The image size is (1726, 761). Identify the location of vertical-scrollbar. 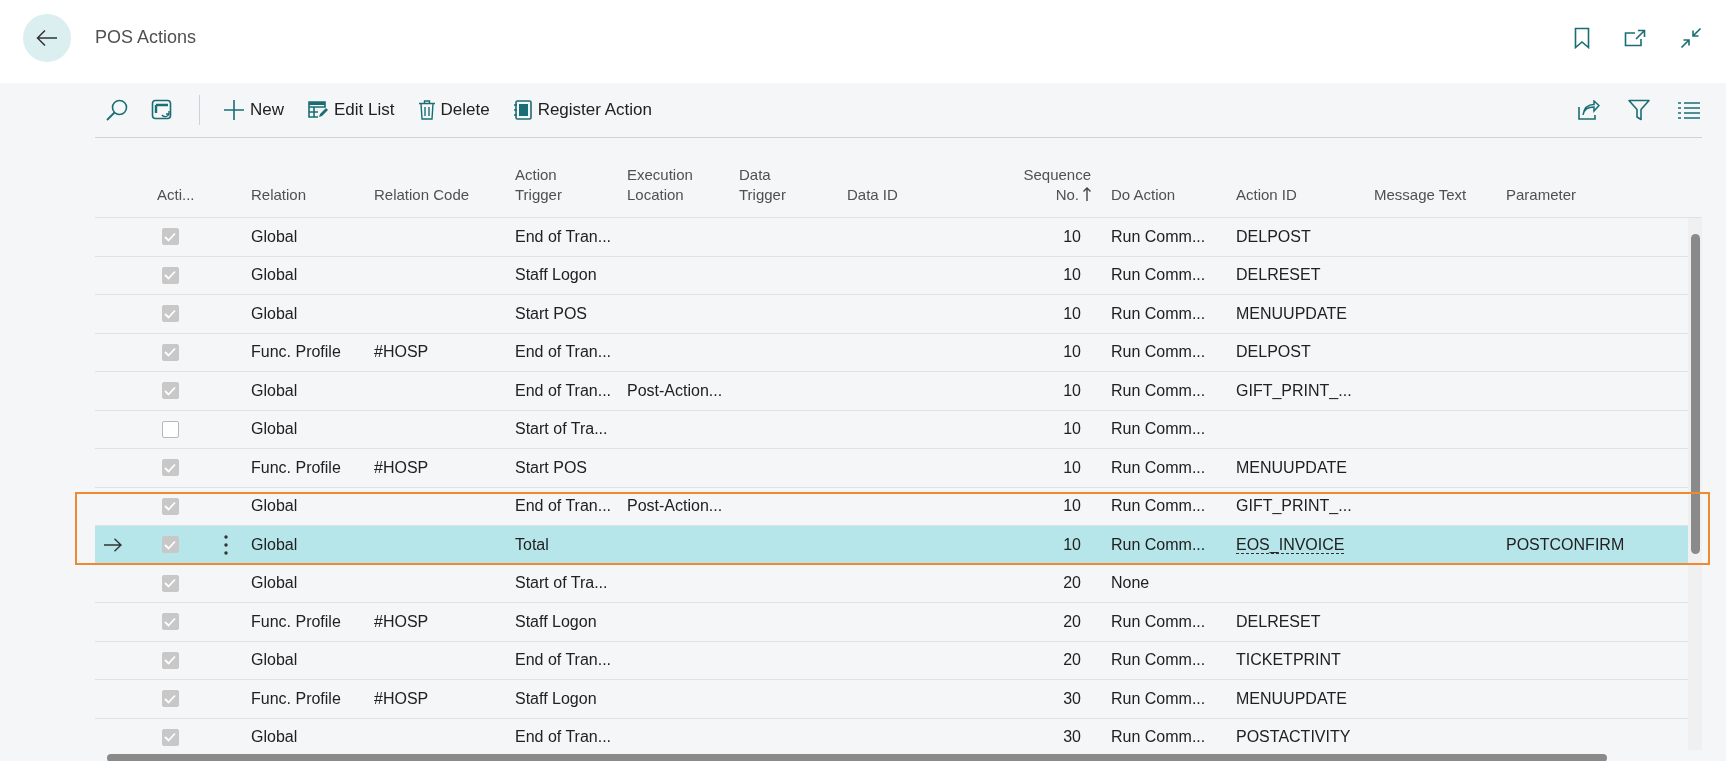
(1695, 484).